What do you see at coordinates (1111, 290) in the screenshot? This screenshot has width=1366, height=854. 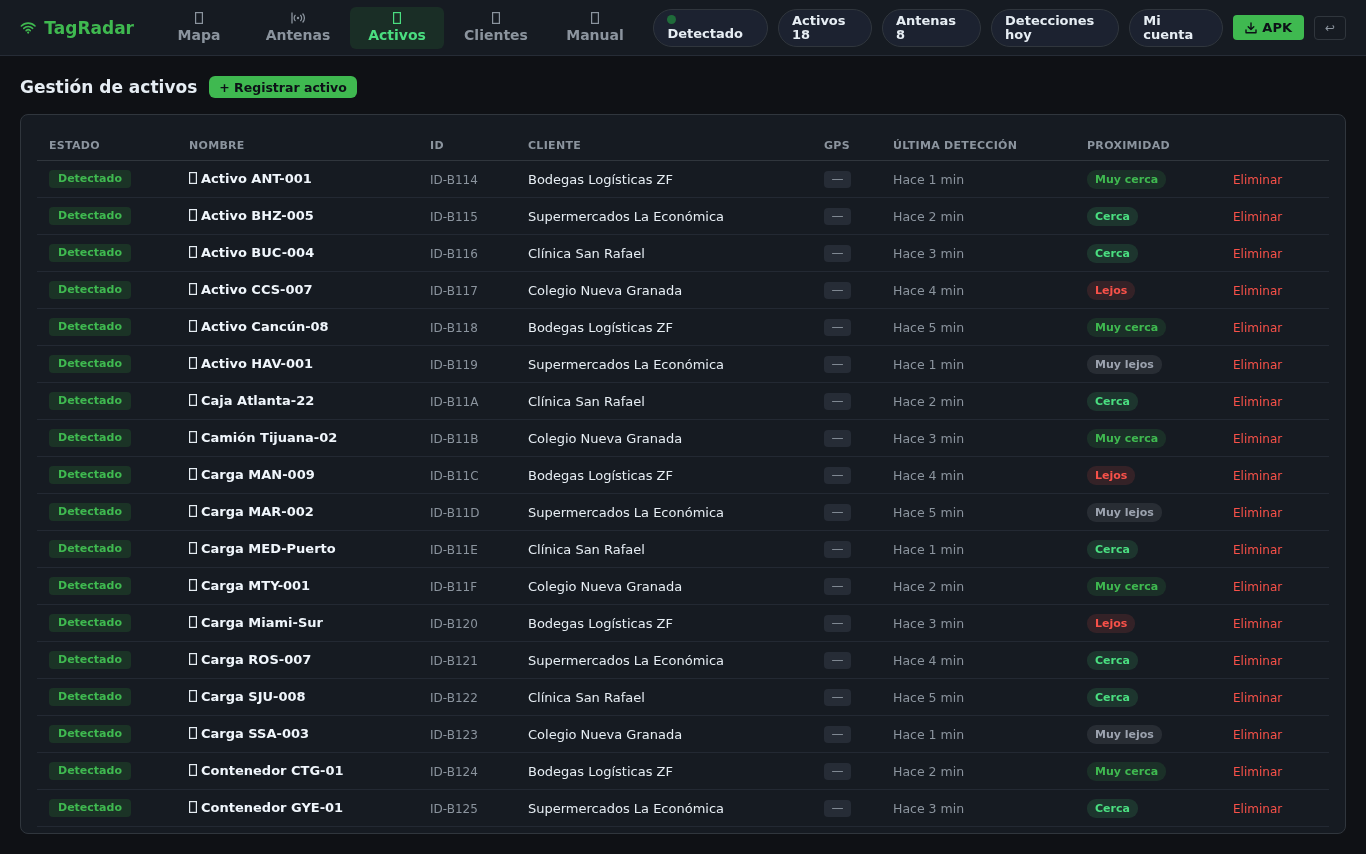 I see `proximity-label: Lejos` at bounding box center [1111, 290].